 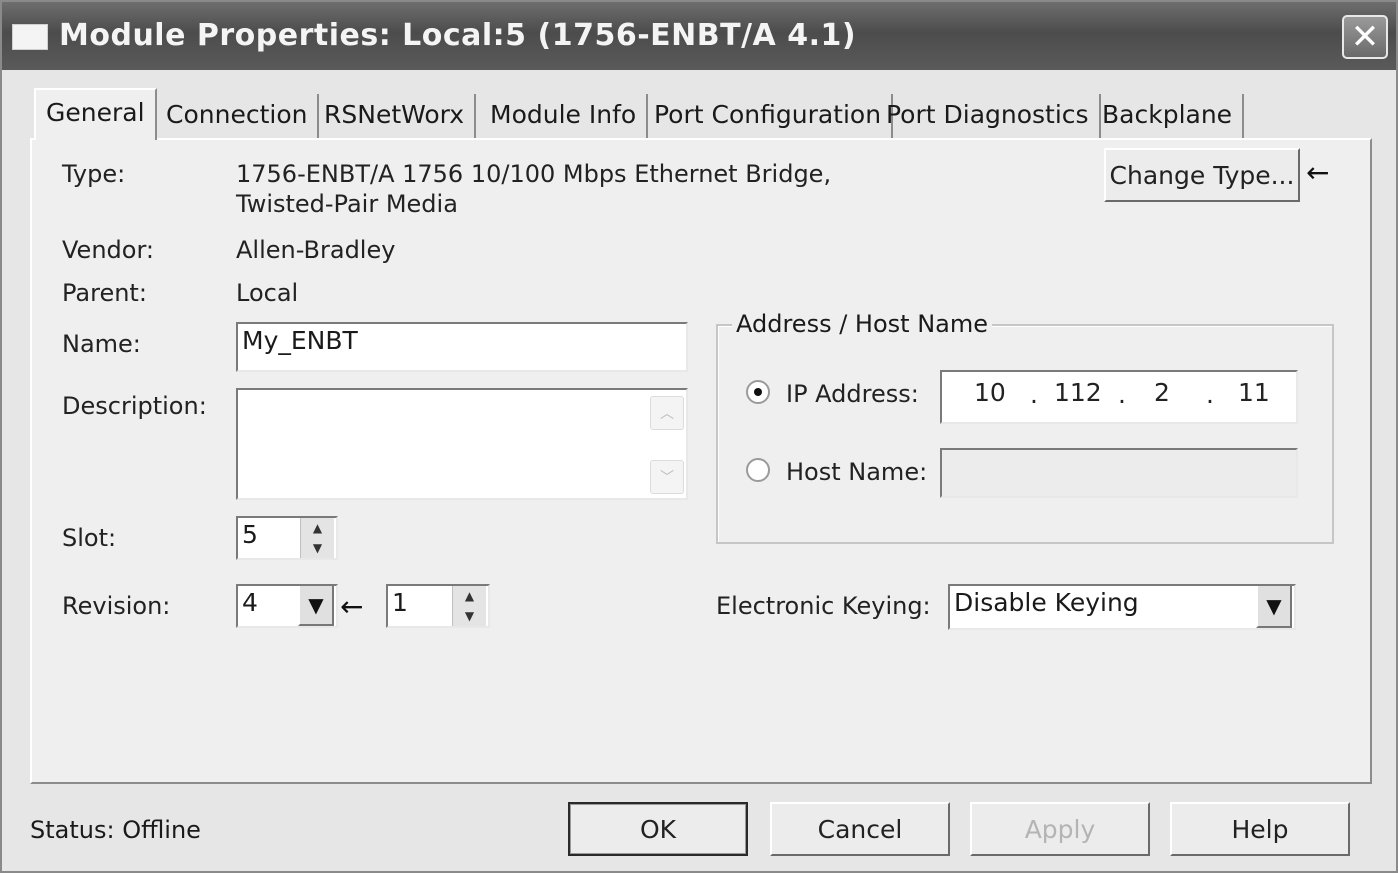 What do you see at coordinates (1254, 392) in the screenshot?
I see `ip-octet-4: 11` at bounding box center [1254, 392].